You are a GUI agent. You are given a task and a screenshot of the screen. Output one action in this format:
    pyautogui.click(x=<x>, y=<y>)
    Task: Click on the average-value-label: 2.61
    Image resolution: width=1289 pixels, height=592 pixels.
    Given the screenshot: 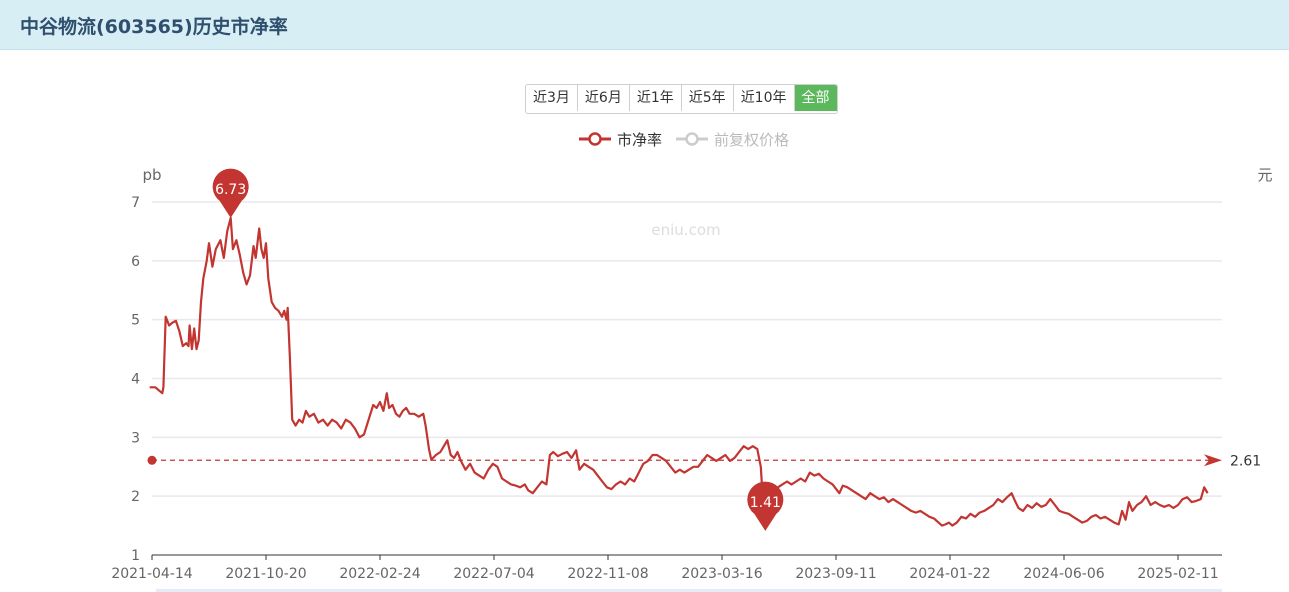 What is the action you would take?
    pyautogui.click(x=1245, y=461)
    